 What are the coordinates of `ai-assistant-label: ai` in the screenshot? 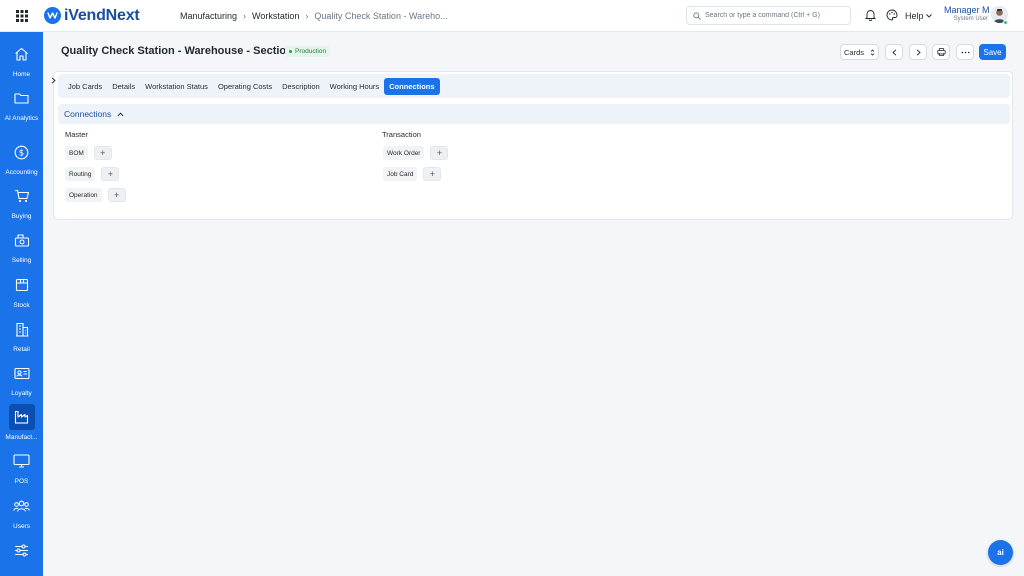 It's located at (1000, 552).